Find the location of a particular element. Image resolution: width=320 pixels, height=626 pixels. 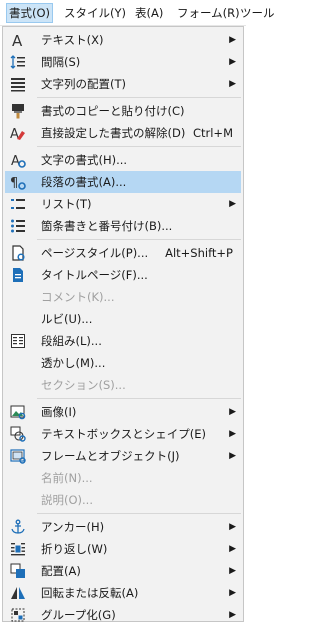

menubar-form: フォーム(R) is located at coordinates (208, 13).